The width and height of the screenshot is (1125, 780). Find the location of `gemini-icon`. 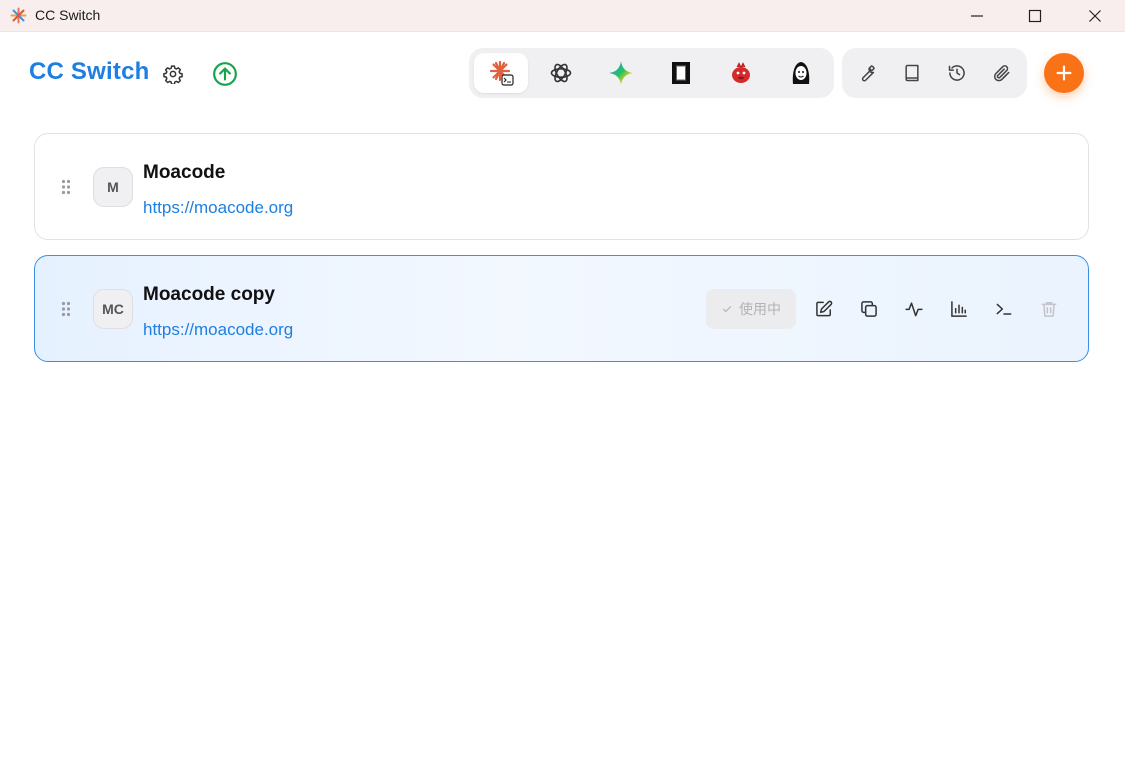

gemini-icon is located at coordinates (621, 73).